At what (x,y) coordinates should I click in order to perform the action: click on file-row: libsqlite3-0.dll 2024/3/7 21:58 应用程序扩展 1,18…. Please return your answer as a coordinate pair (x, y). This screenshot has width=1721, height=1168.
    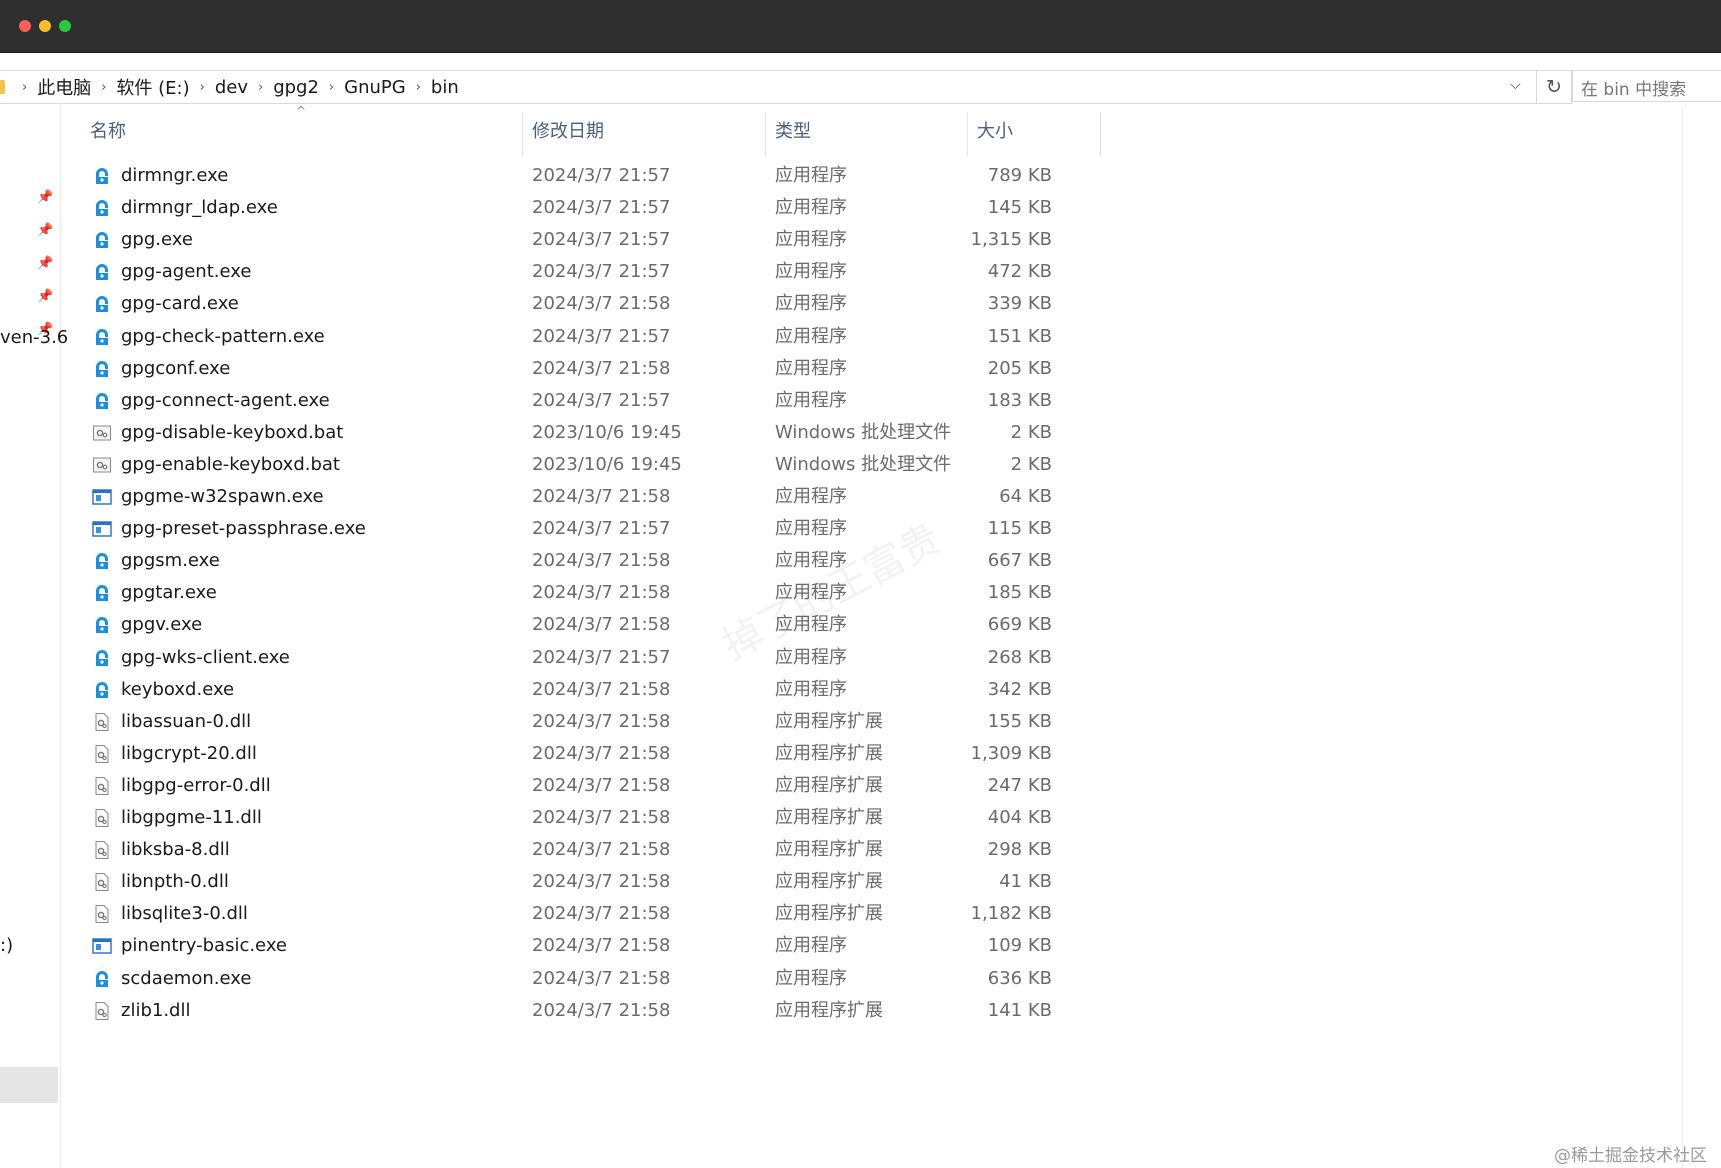
    Looking at the image, I should click on (592, 914).